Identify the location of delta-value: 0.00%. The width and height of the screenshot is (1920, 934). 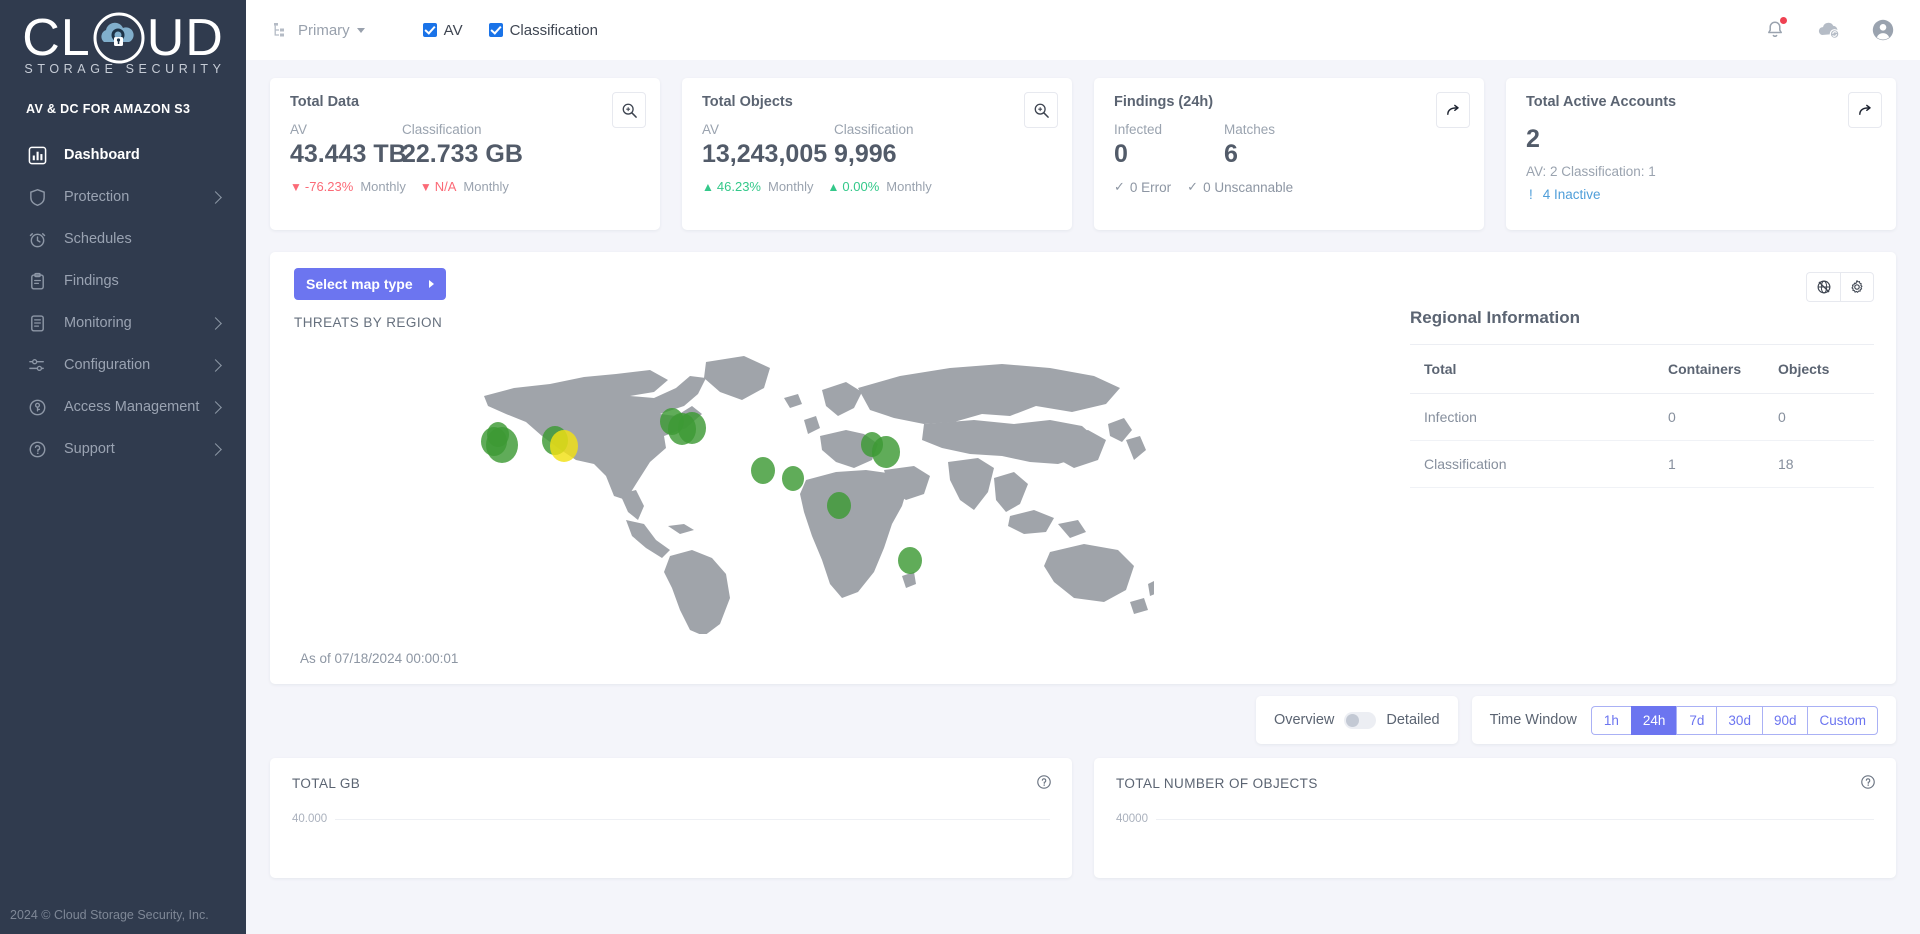
(861, 186).